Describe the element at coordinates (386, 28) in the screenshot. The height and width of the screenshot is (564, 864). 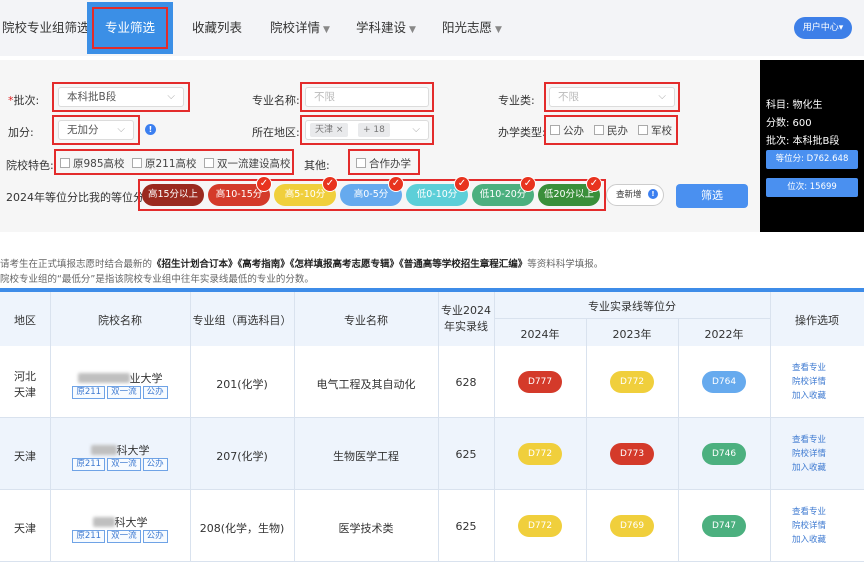
I see `nav-item-discipline: 学科建设 ▼` at that location.